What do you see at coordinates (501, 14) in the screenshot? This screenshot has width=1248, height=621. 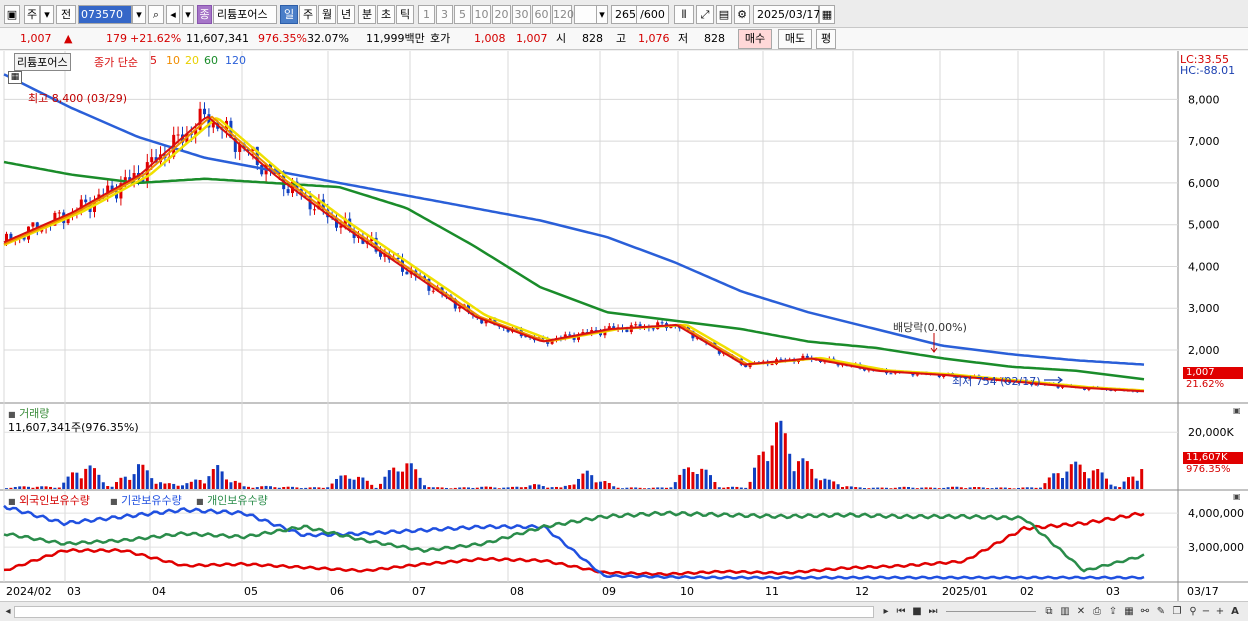 I see `interval-20: 20` at bounding box center [501, 14].